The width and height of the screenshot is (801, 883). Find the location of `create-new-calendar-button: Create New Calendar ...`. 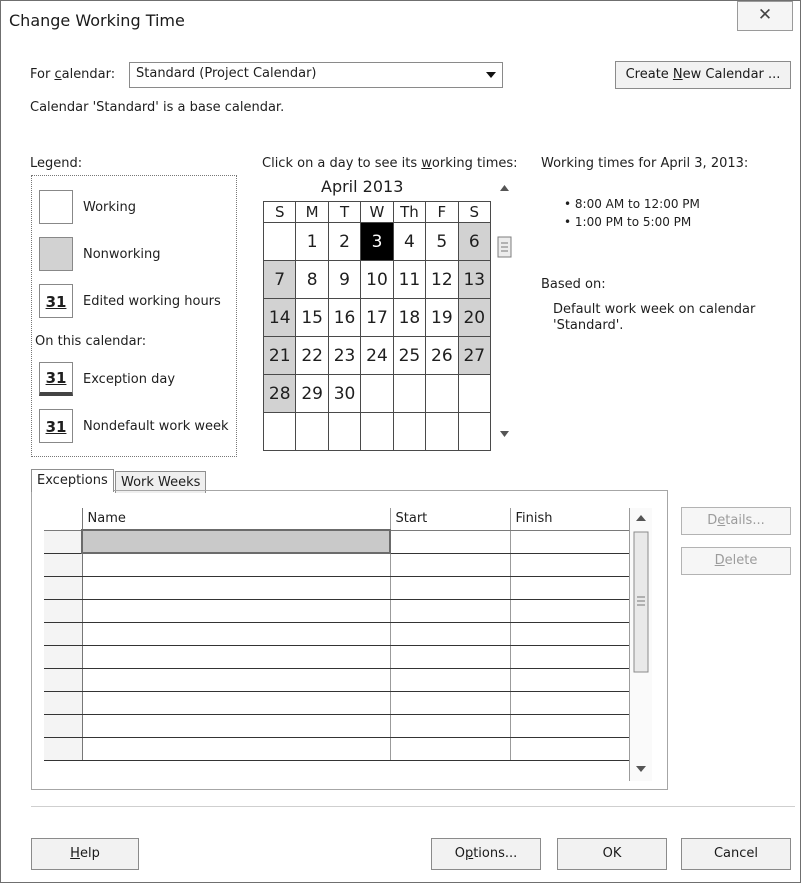

create-new-calendar-button: Create New Calendar ... is located at coordinates (703, 75).